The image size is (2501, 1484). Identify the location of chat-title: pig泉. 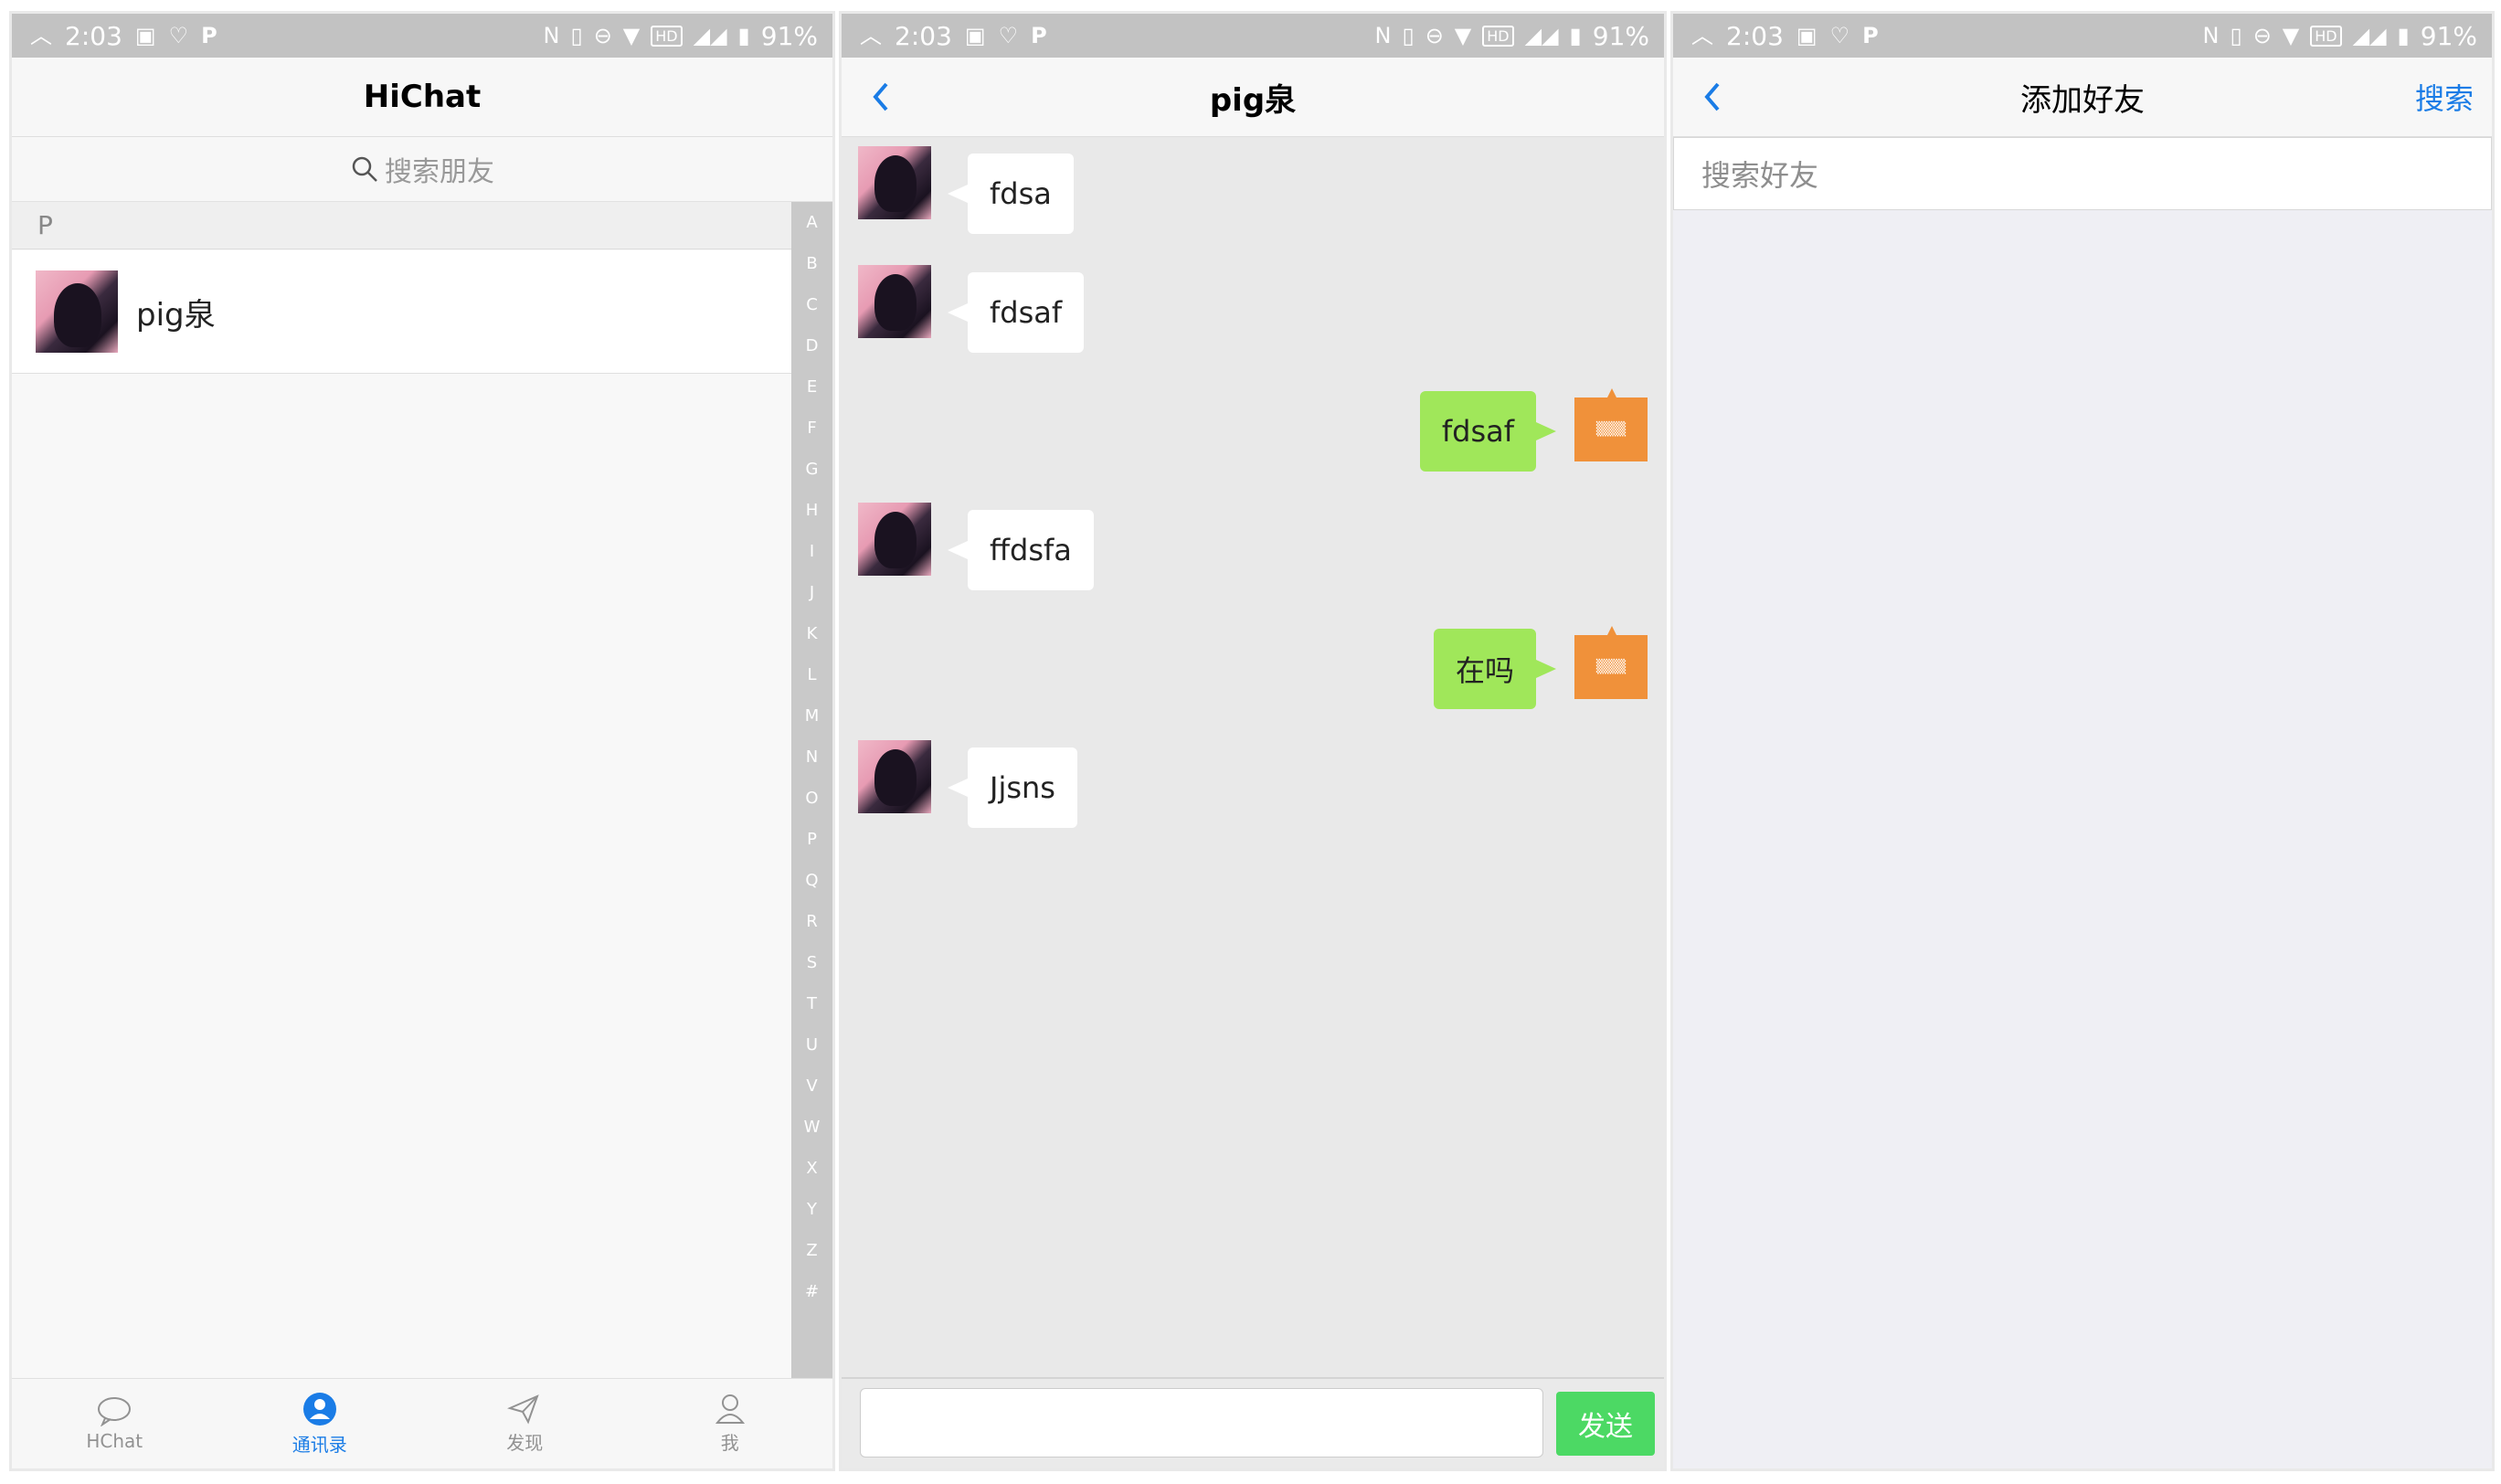
(1253, 100).